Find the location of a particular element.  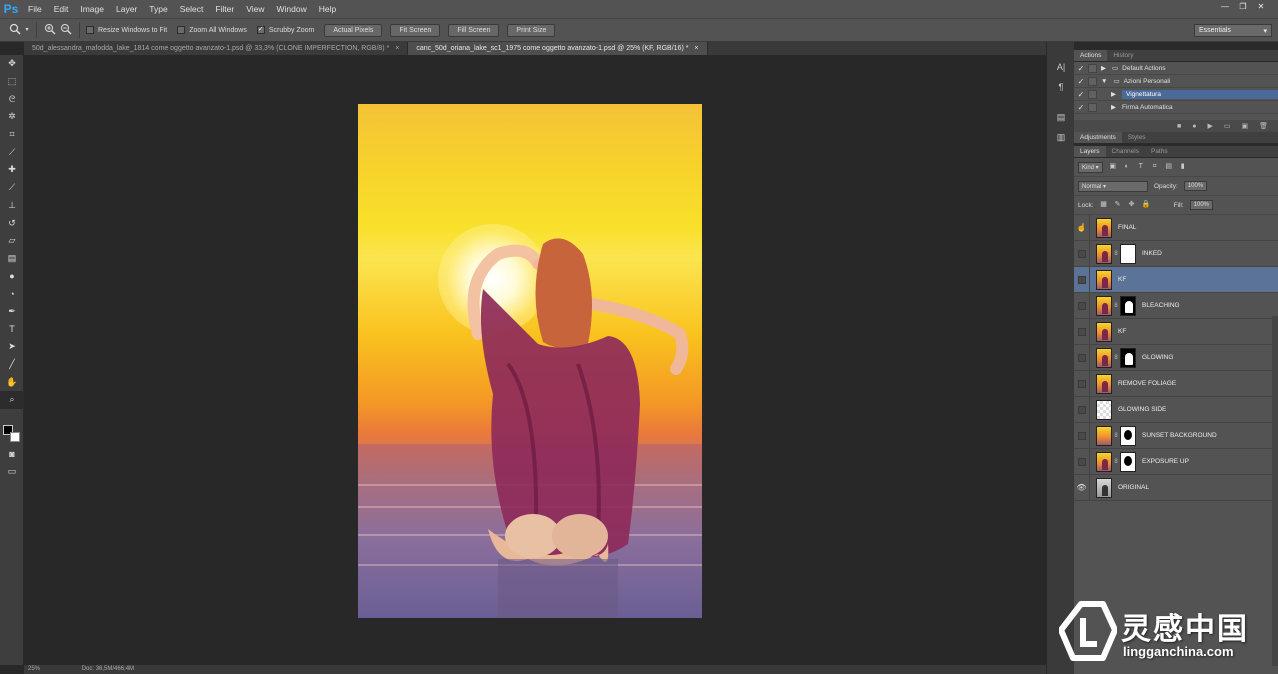

notes-panel-icon: ▥ is located at coordinates (1061, 137).